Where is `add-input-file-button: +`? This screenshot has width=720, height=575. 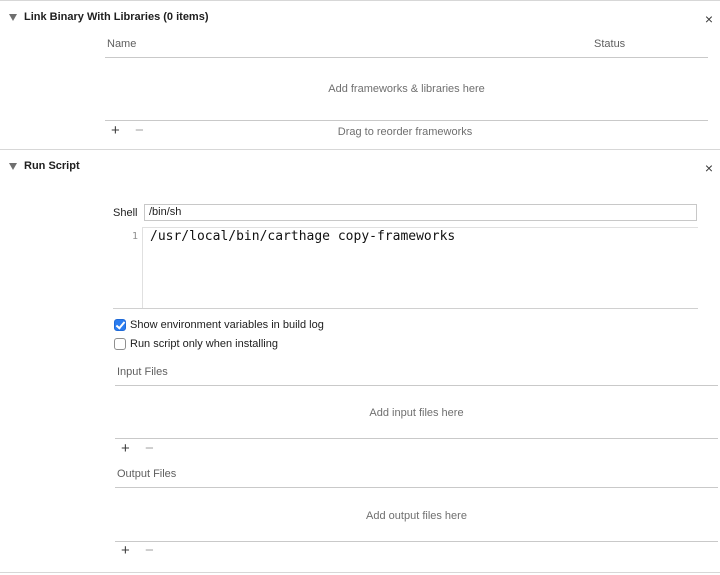 add-input-file-button: + is located at coordinates (125, 448).